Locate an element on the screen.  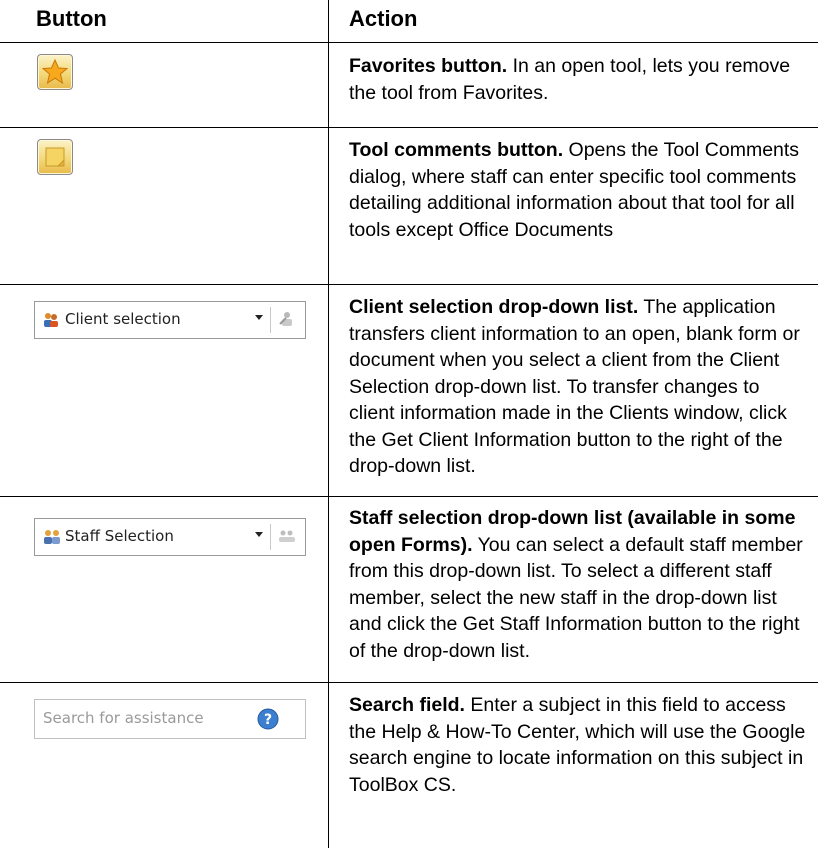
client-selection-dropdown: Client selection is located at coordinates (170, 320).